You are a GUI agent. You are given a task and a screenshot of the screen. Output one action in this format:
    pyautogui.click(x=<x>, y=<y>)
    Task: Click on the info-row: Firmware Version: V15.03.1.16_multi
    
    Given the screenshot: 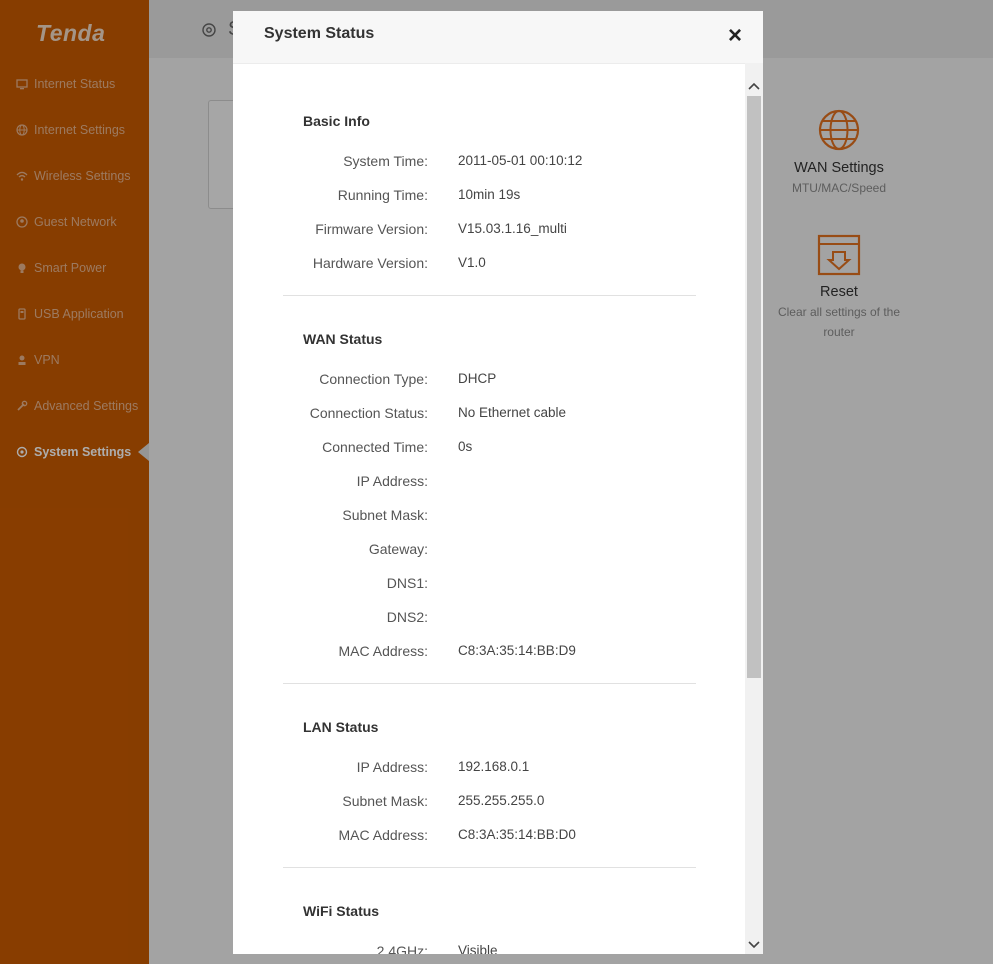 What is the action you would take?
    pyautogui.click(x=489, y=231)
    